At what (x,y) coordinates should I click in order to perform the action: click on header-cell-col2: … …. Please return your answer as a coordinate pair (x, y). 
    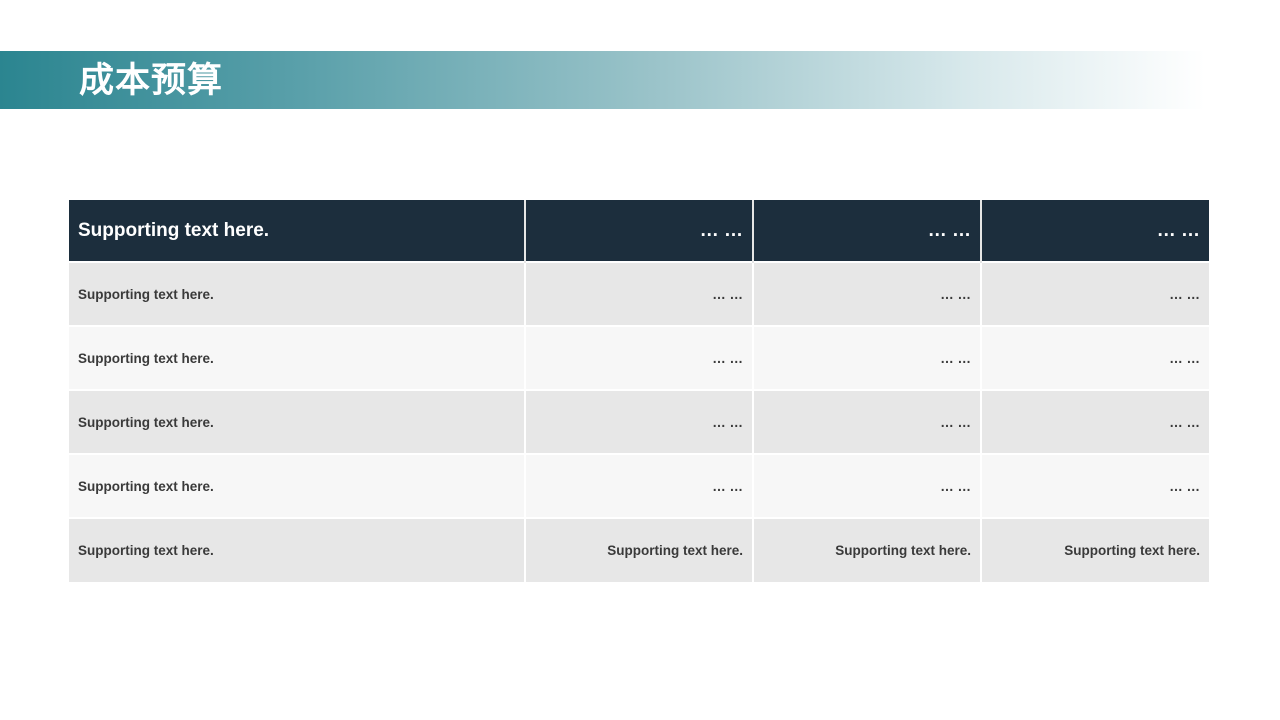
    Looking at the image, I should click on (866, 231).